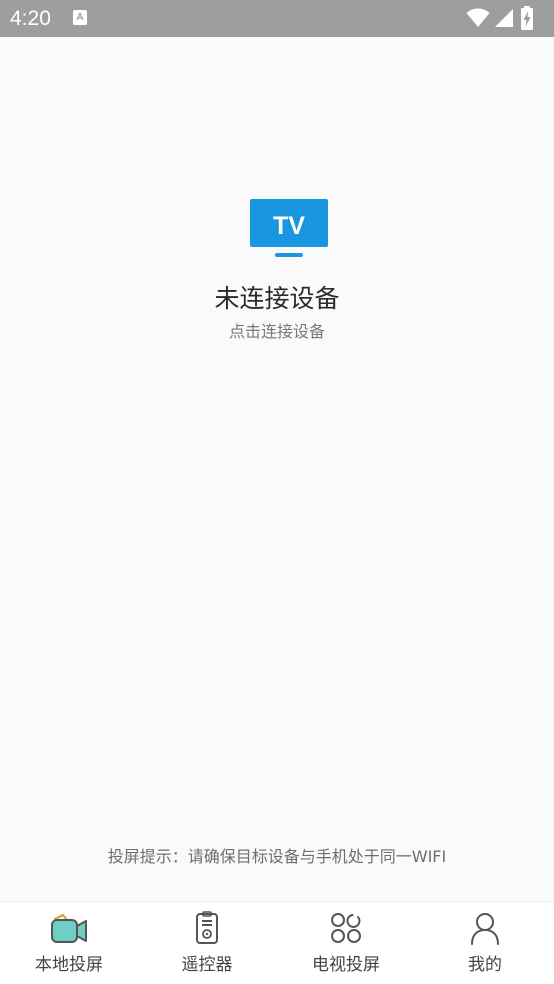  Describe the element at coordinates (80, 17) in the screenshot. I see `notification-app-icon: A` at that location.